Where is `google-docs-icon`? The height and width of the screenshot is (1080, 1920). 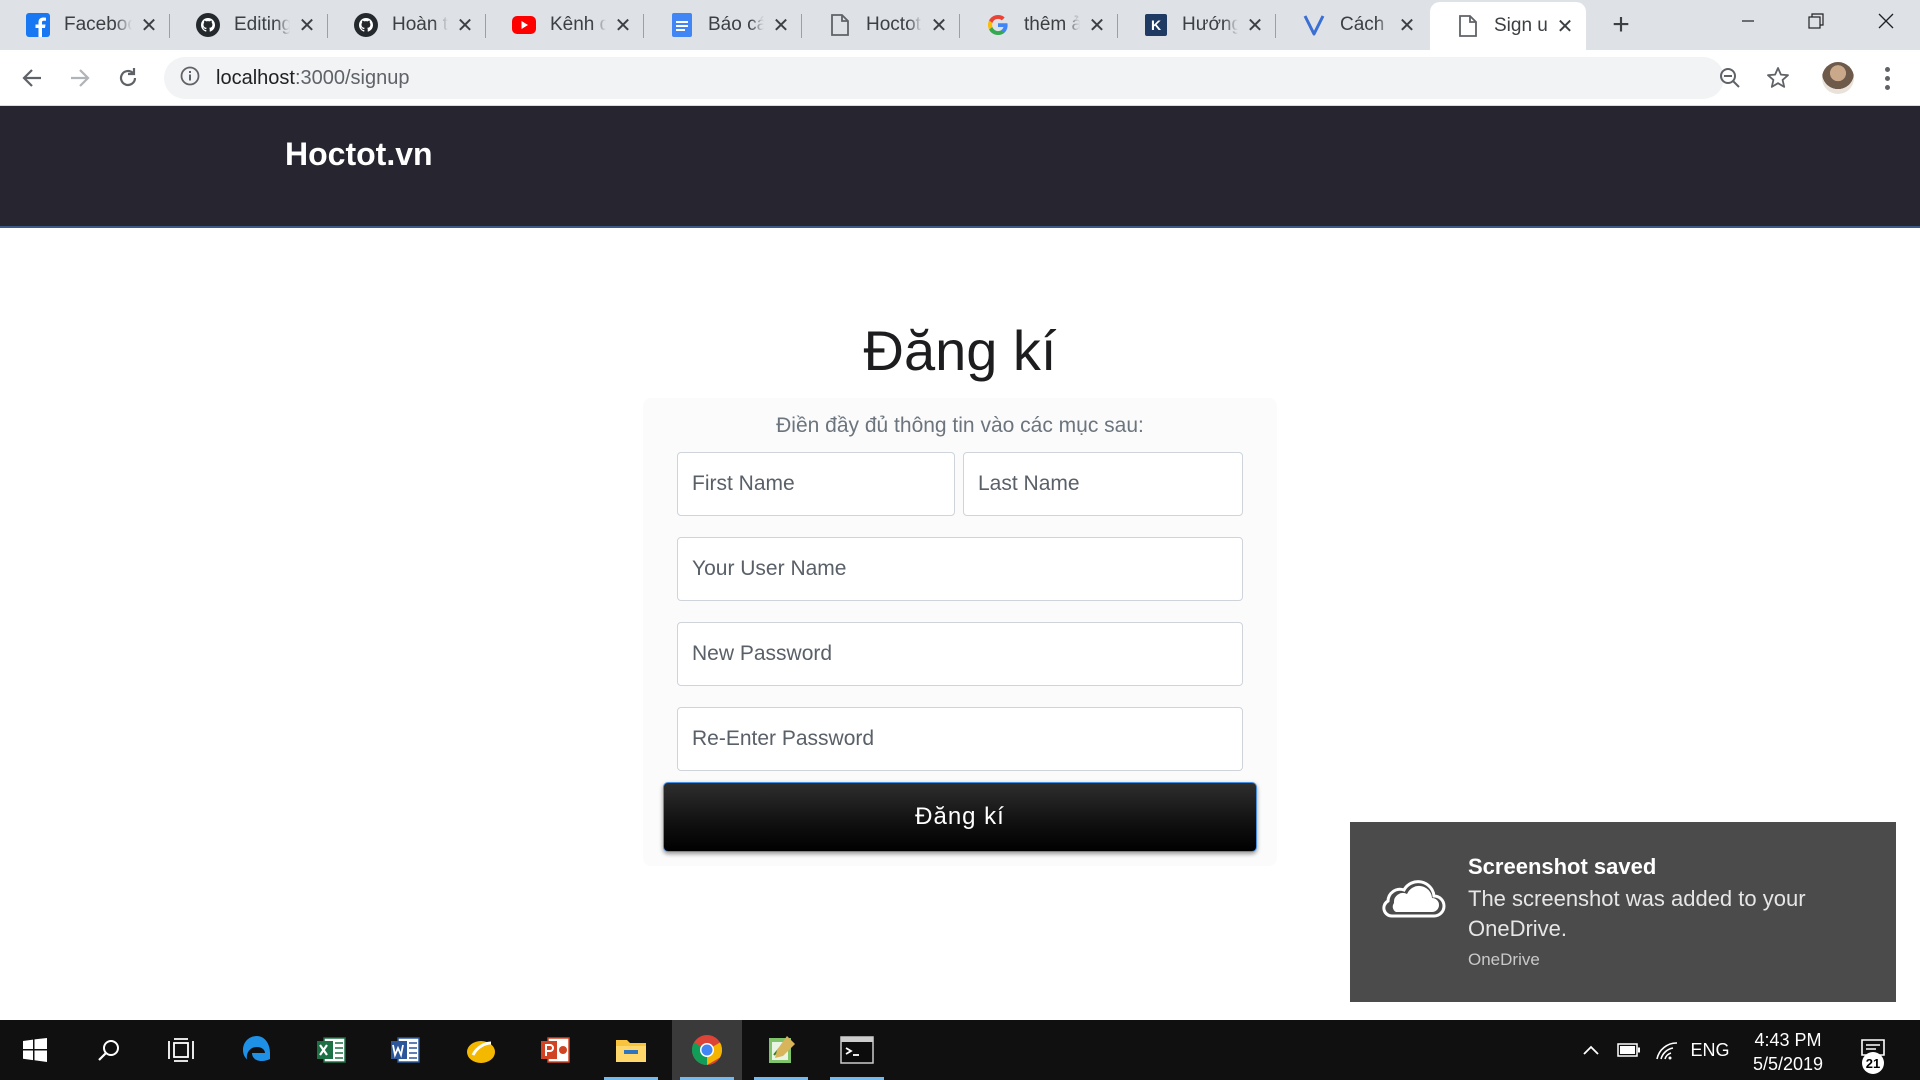
google-docs-icon is located at coordinates (682, 25).